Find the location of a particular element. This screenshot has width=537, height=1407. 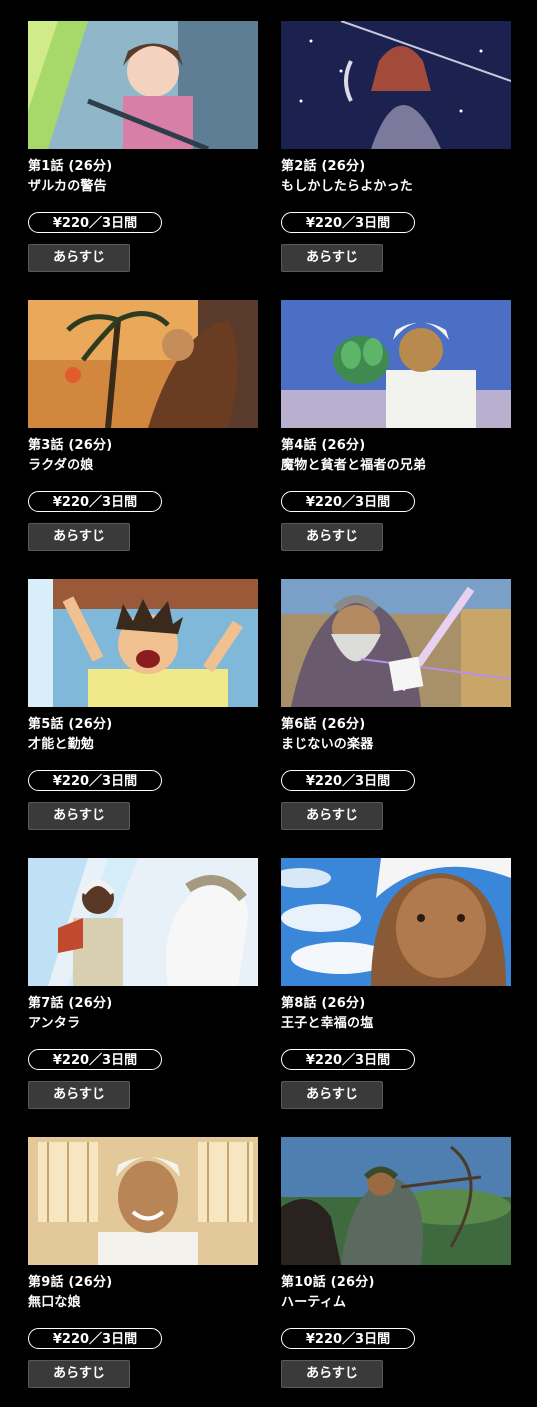

episode-card: 第2話 (26分) もしかしたらよかった ¥220／3日間 あらすじ is located at coordinates (396, 146).